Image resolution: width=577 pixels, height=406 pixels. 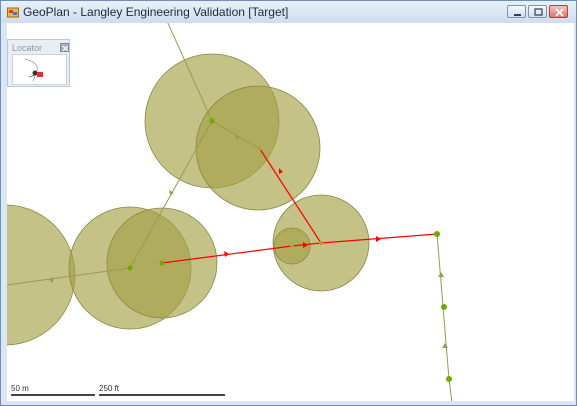 I want to click on overview-map-thumbnail, so click(x=33, y=70).